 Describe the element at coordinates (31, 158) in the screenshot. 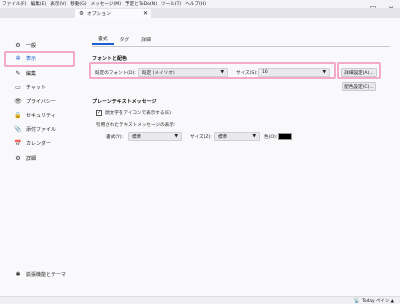

I see `sidebar-item-label: 詳細` at that location.